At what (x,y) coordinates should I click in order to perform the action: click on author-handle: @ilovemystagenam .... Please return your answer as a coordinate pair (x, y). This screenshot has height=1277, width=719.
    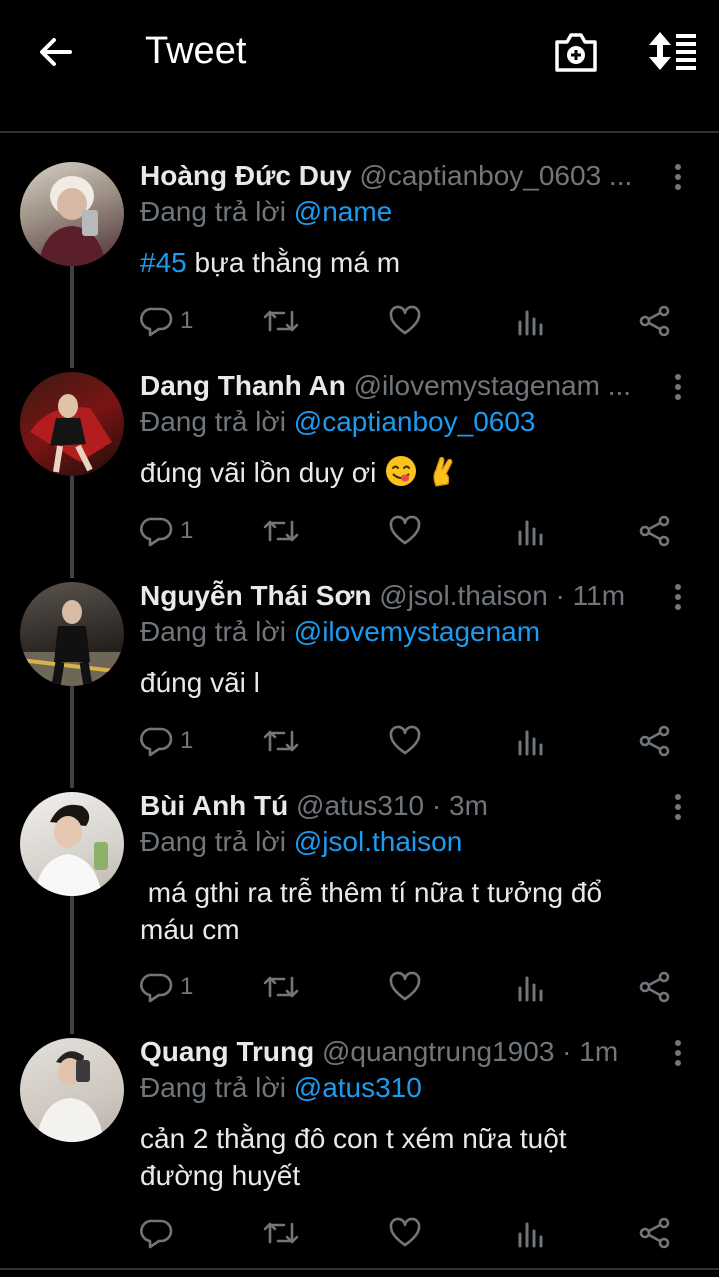
    Looking at the image, I should click on (492, 385).